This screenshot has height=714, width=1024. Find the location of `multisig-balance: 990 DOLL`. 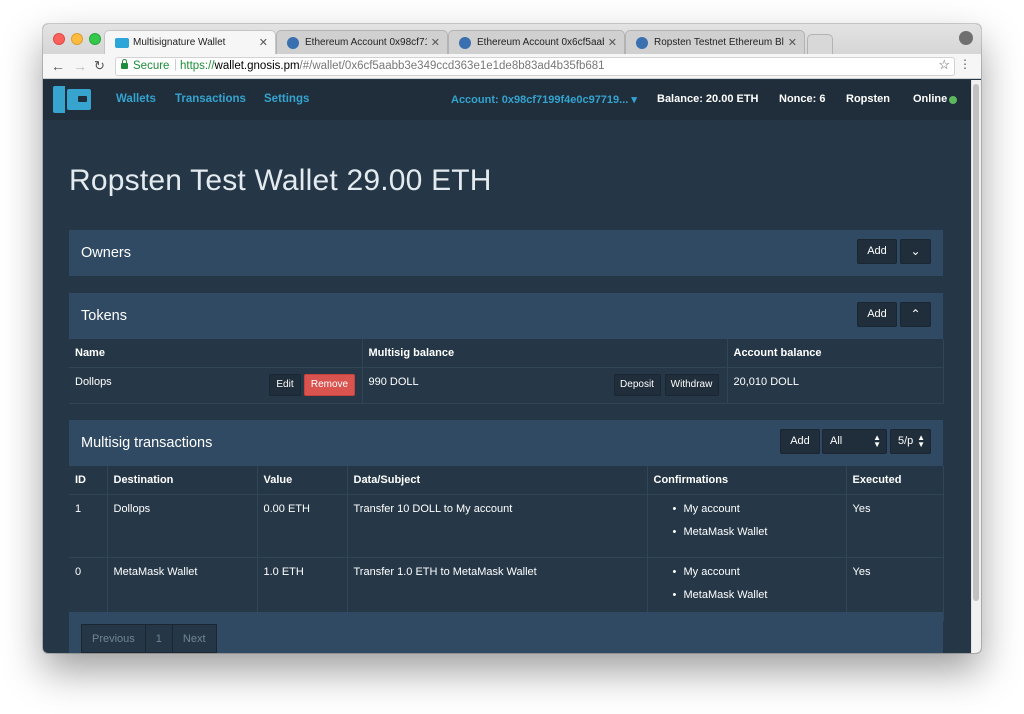

multisig-balance: 990 DOLL is located at coordinates (393, 381).